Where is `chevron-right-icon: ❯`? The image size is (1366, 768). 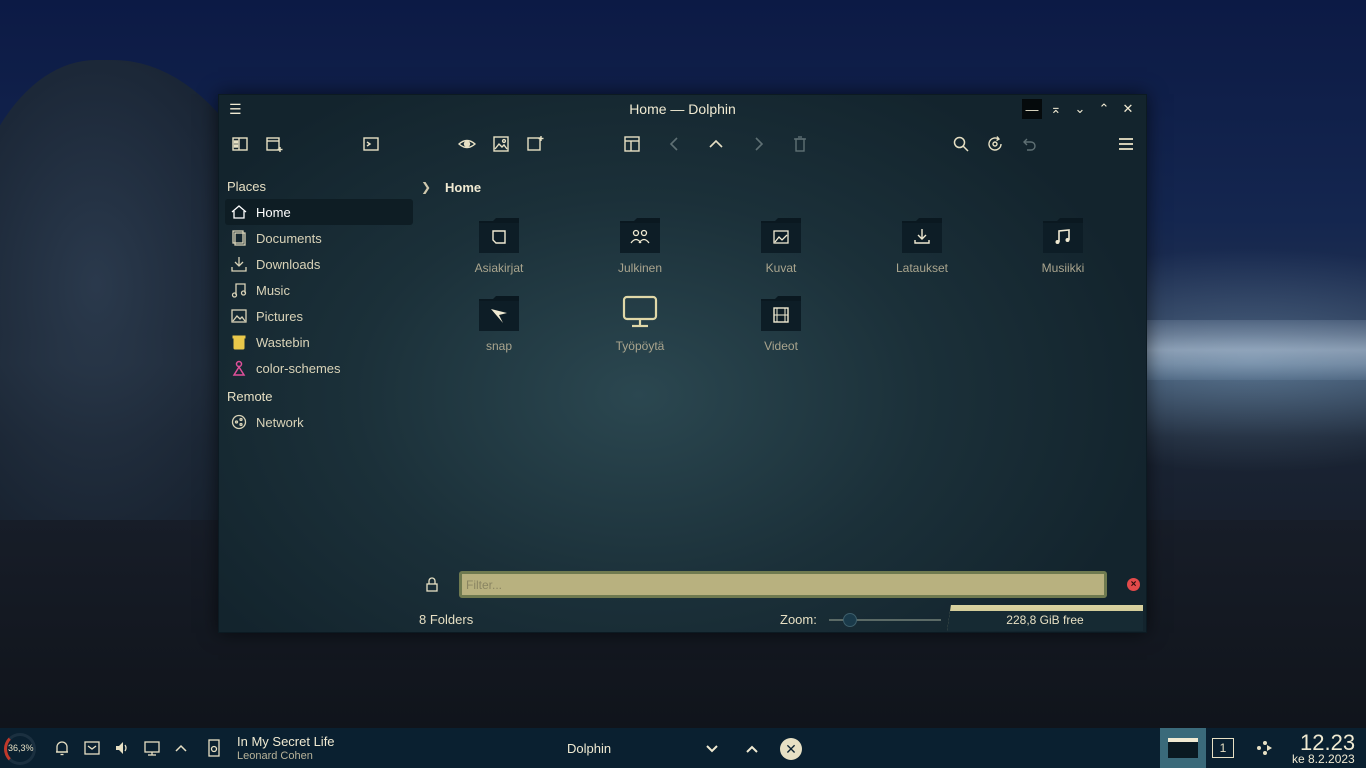 chevron-right-icon: ❯ is located at coordinates (428, 187).